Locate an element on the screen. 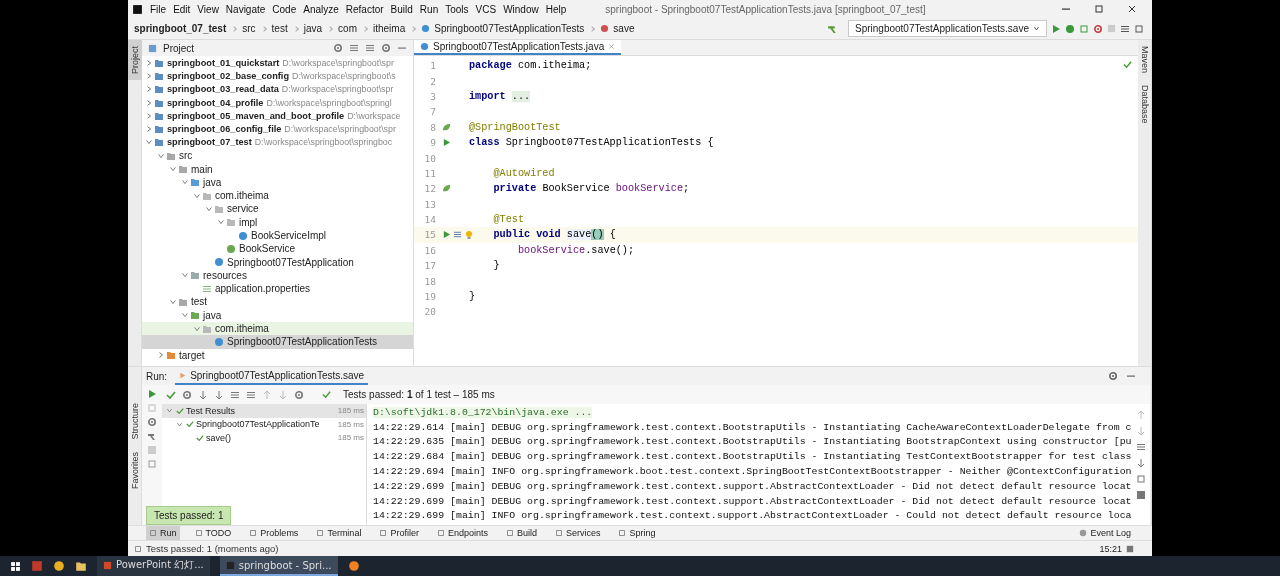 The width and height of the screenshot is (1280, 576). tool-window-tab: Terminal is located at coordinates (339, 533).